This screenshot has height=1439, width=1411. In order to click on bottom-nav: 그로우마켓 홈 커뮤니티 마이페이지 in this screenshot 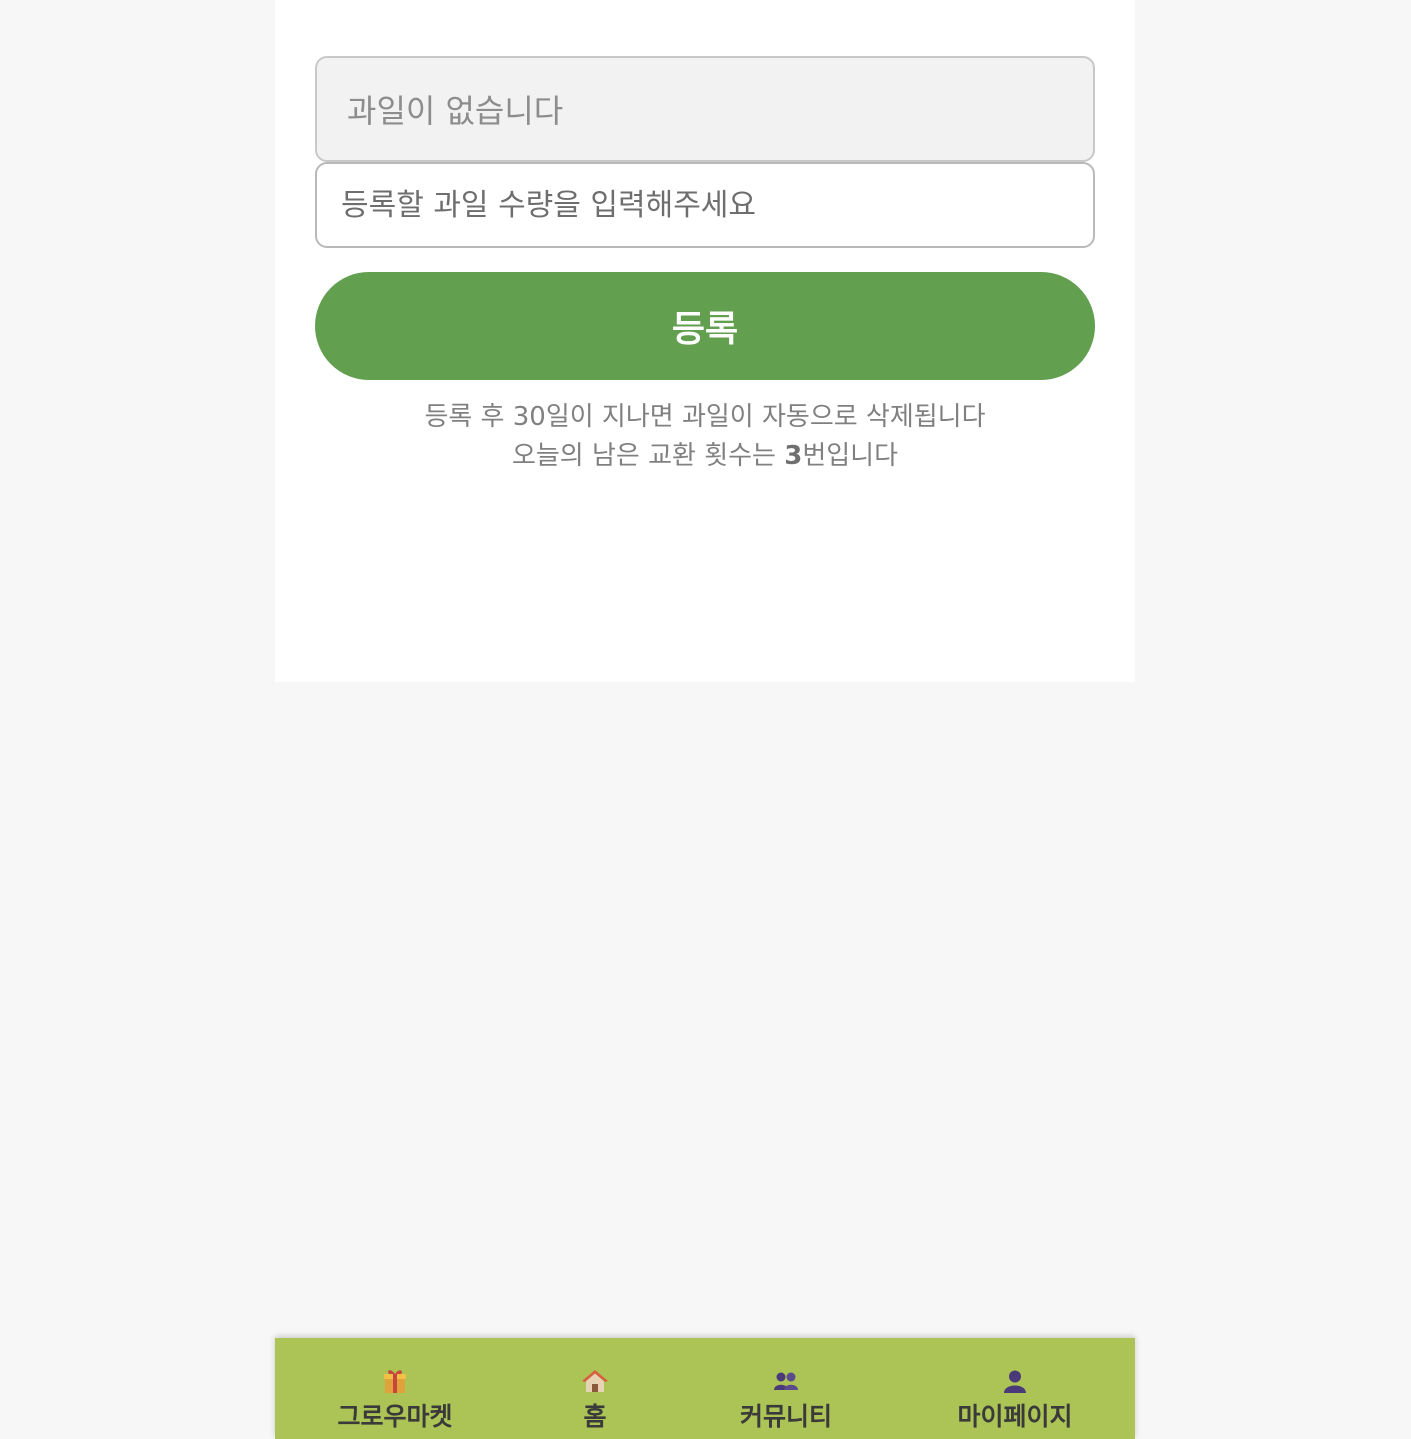, I will do `click(705, 1388)`.